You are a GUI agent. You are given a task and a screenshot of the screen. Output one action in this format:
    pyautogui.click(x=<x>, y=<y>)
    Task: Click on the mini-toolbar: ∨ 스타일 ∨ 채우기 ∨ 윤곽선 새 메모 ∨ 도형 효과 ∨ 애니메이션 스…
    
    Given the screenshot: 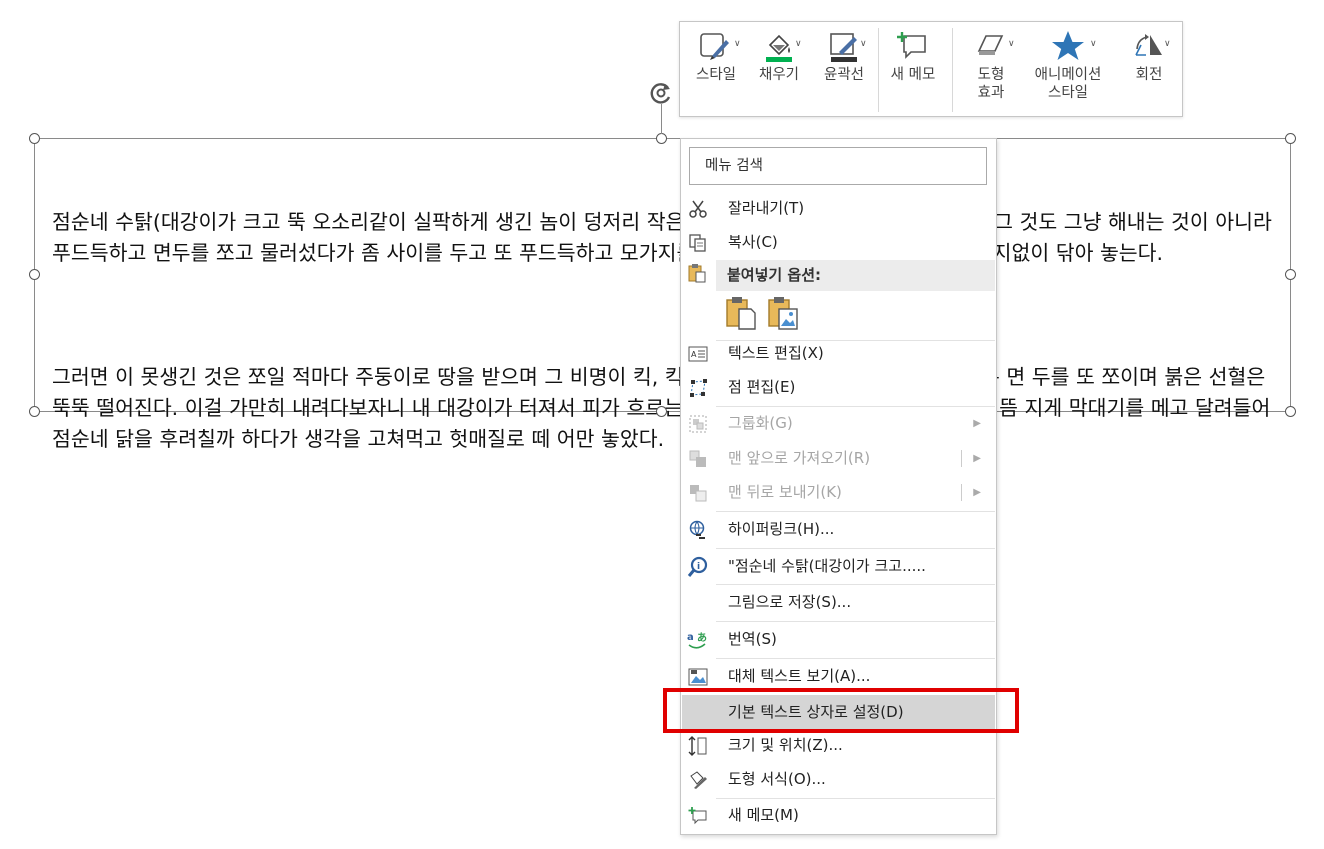 What is the action you would take?
    pyautogui.click(x=931, y=69)
    